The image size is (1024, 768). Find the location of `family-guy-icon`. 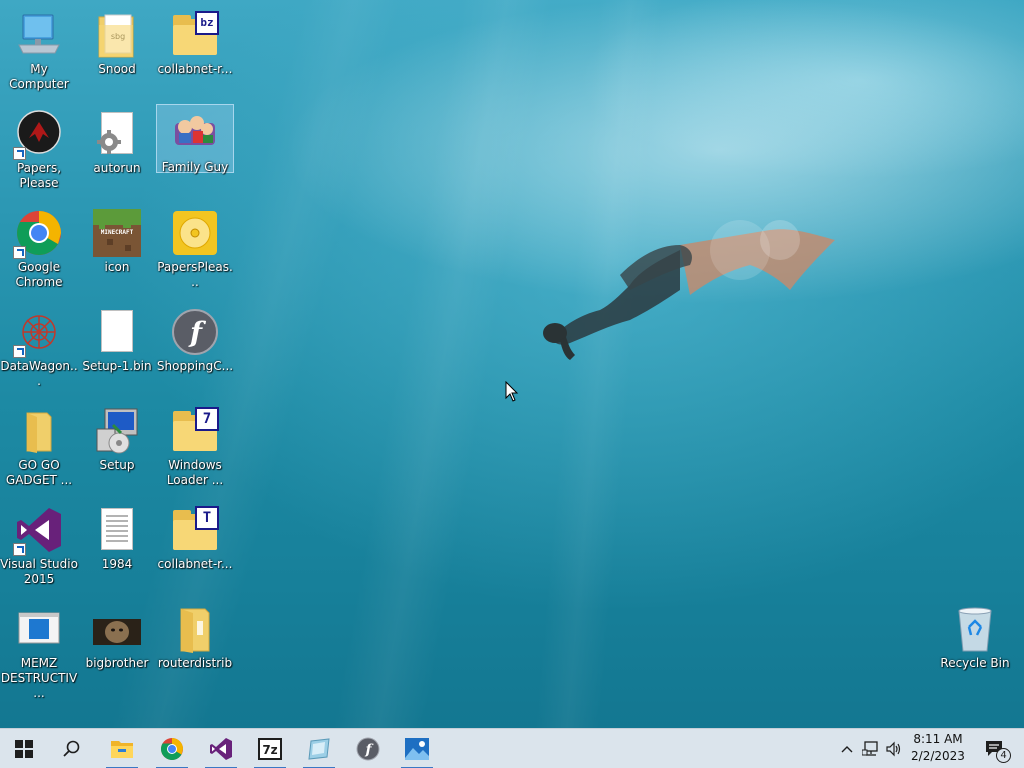

family-guy-icon is located at coordinates (195, 133).